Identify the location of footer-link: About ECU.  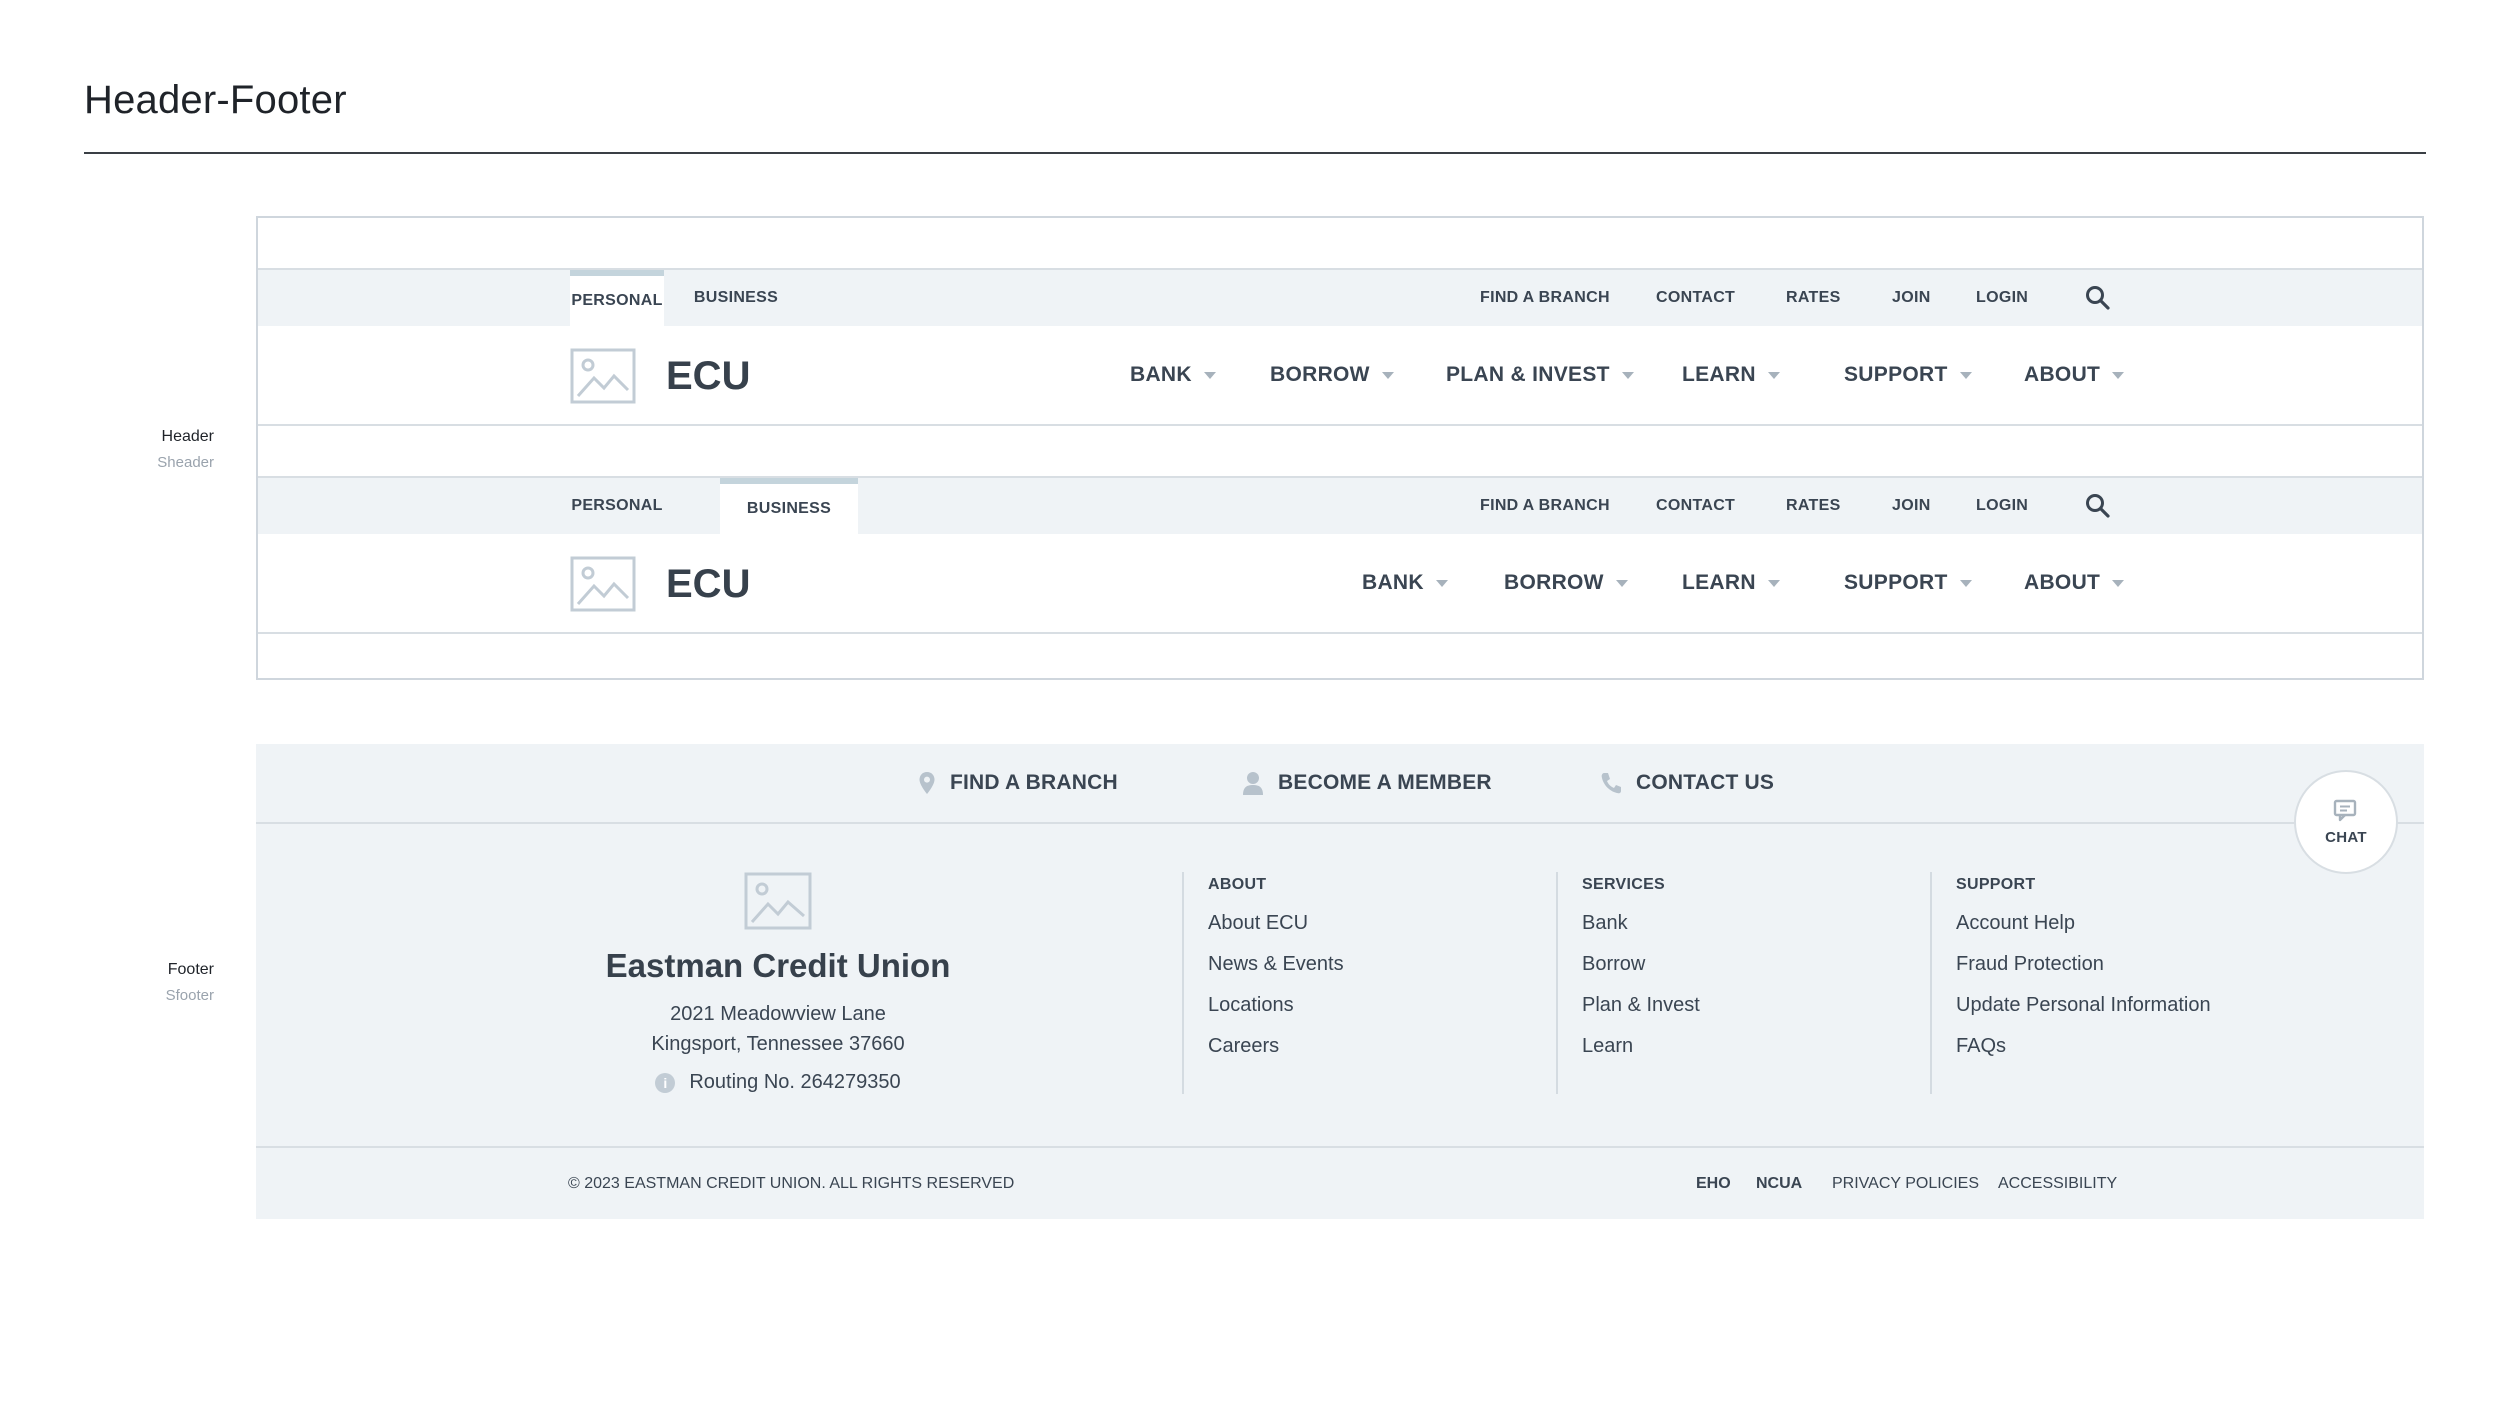
(1382, 923).